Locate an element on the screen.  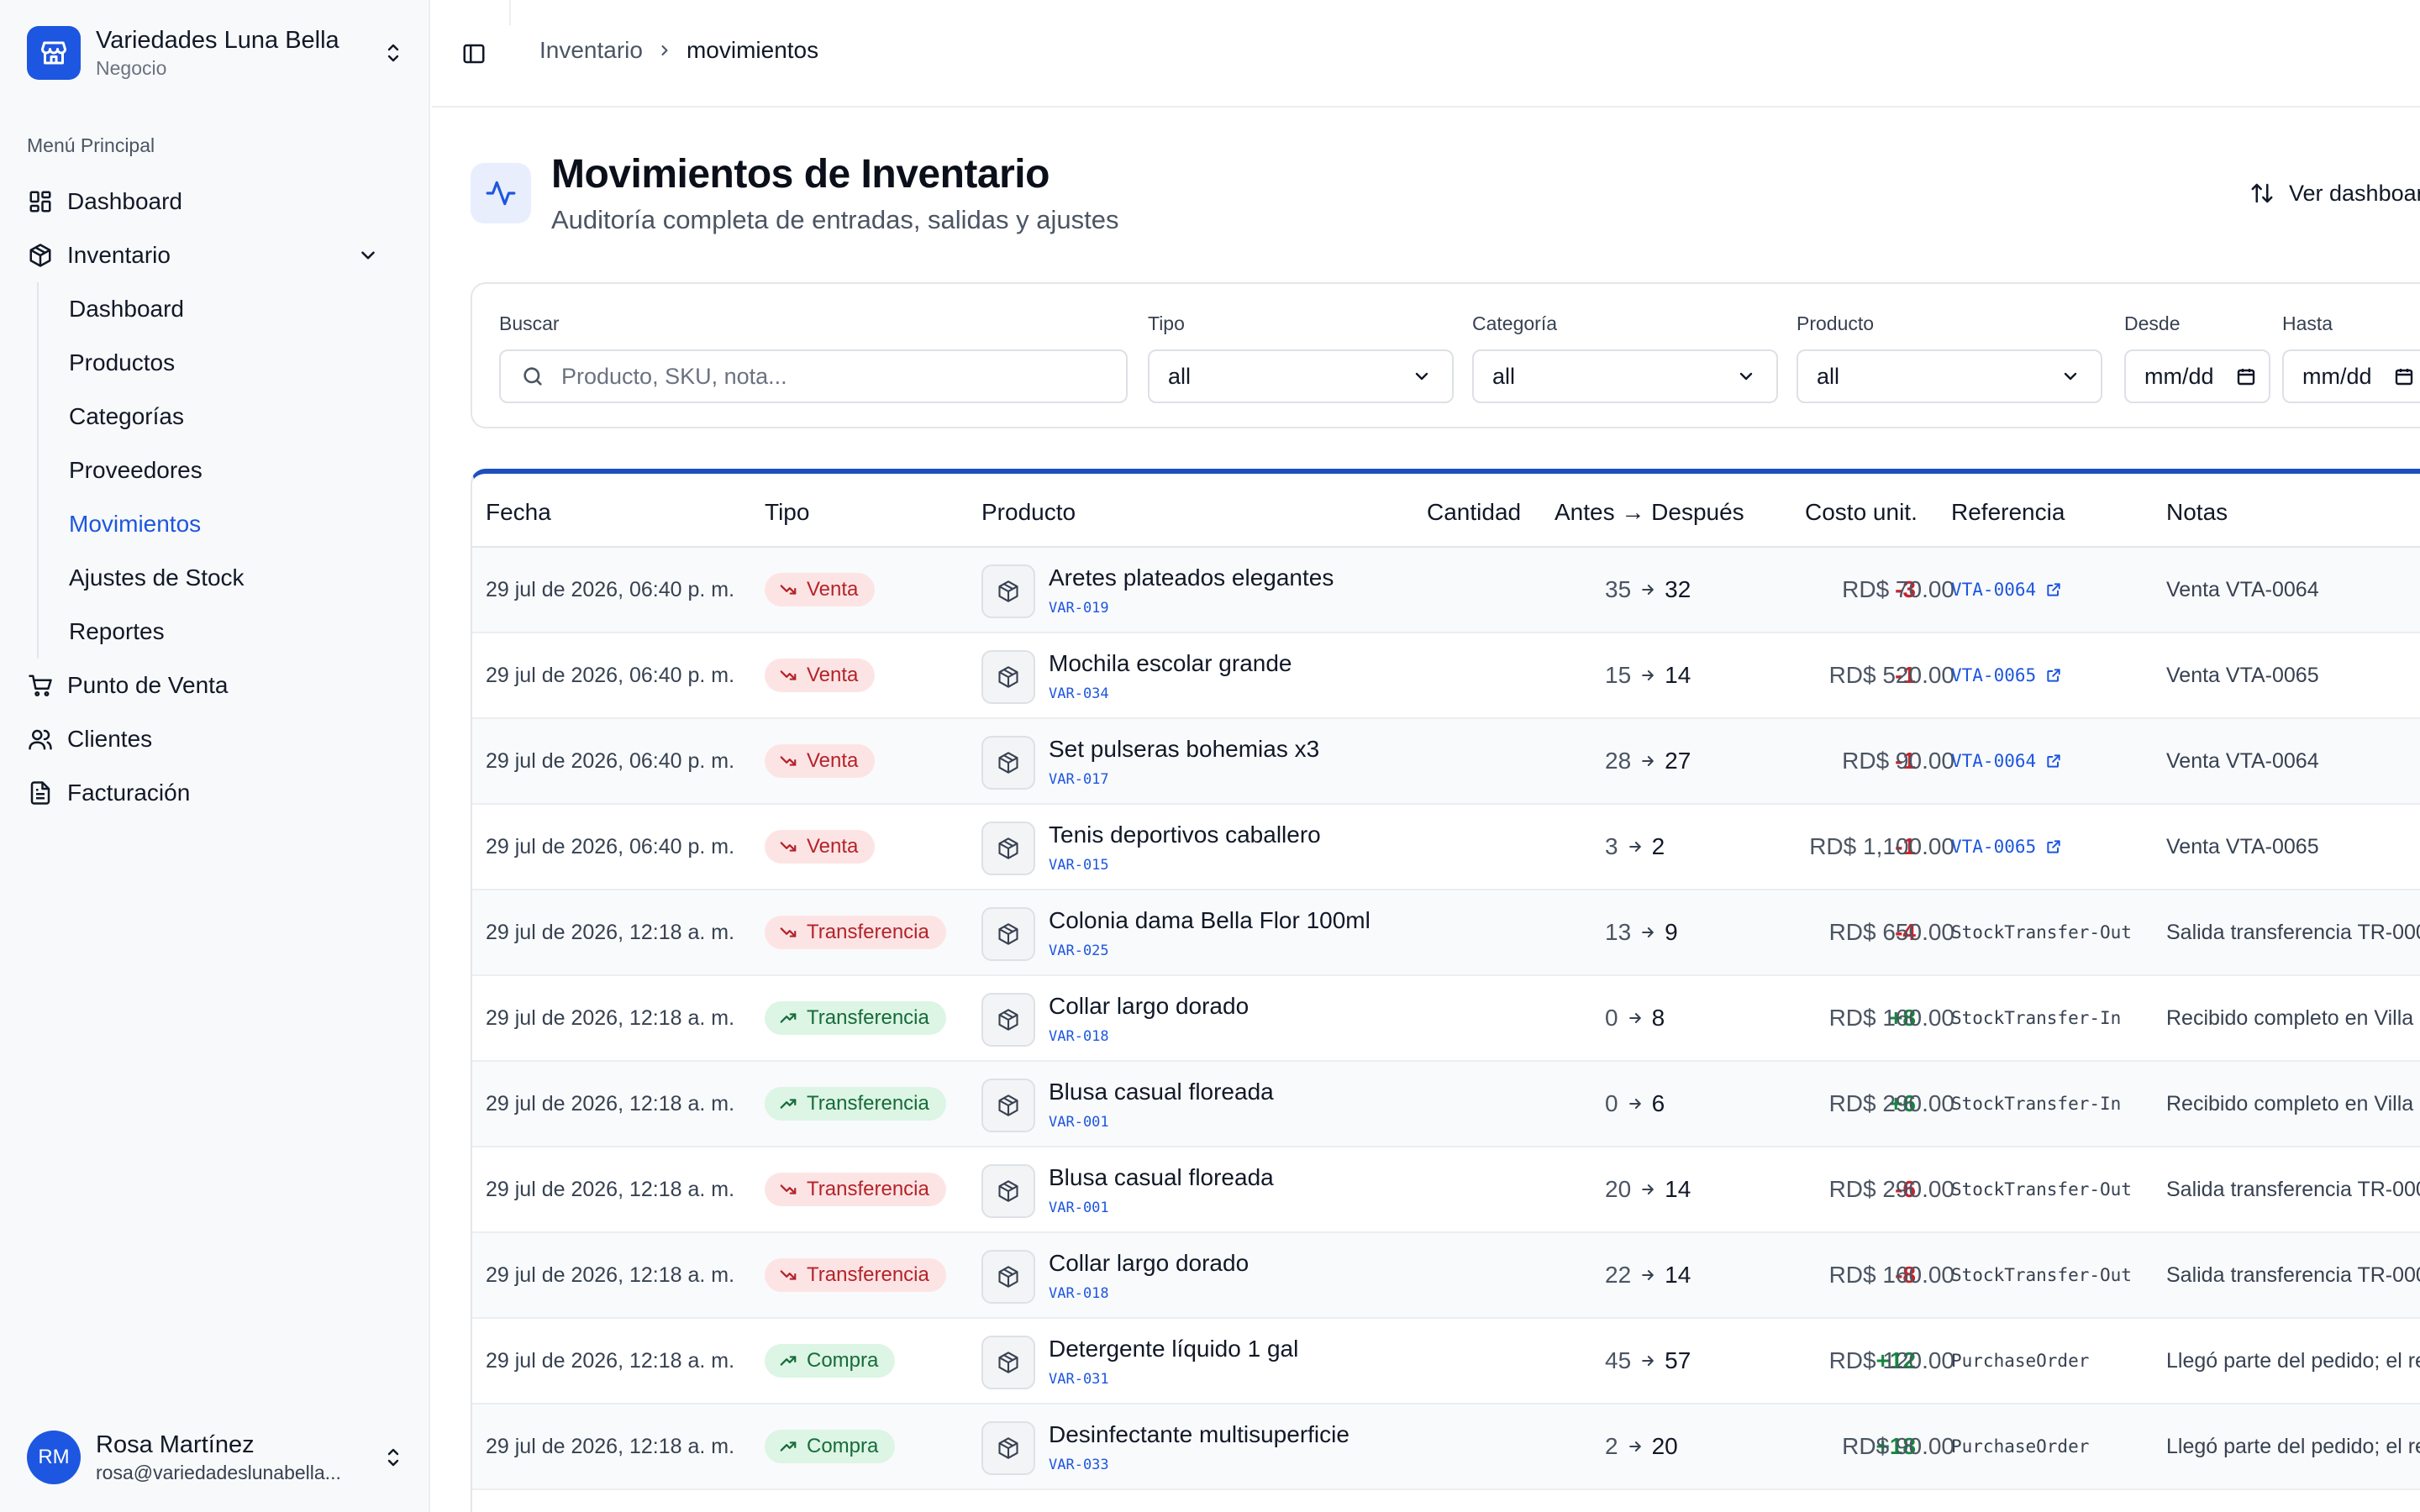
search-field is located at coordinates (813, 376).